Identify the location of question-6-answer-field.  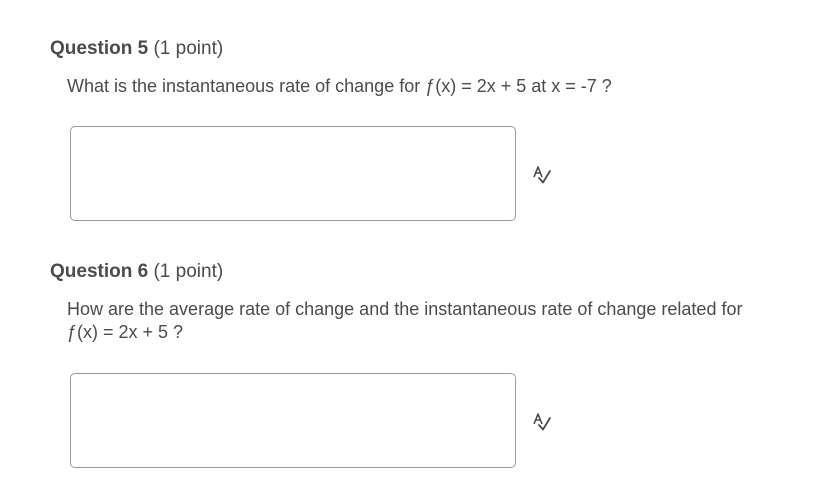
(293, 420).